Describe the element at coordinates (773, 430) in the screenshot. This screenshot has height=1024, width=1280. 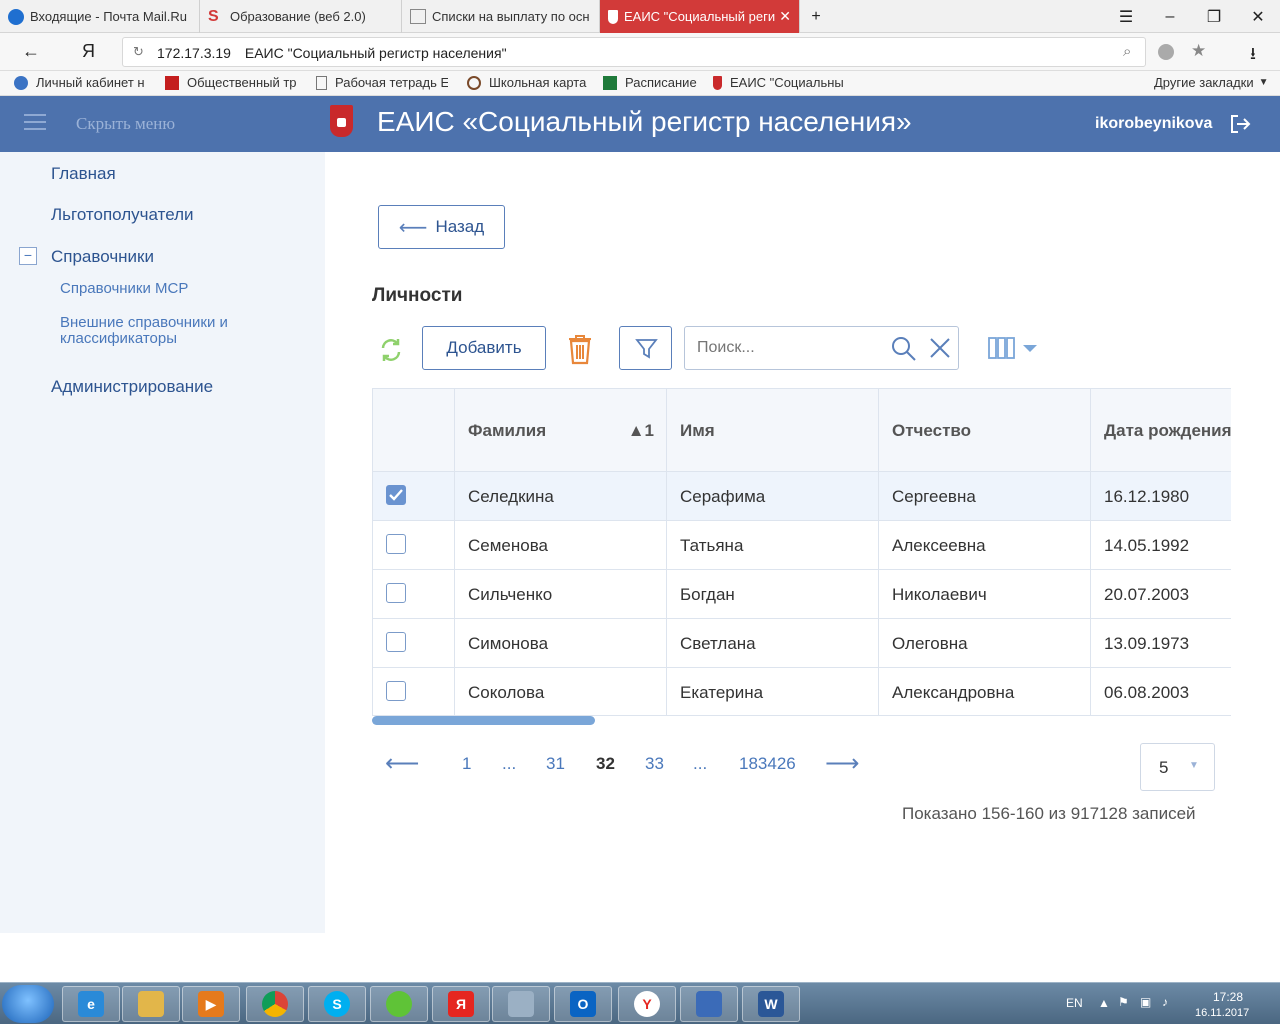
I see `column-header-name: Имя` at that location.